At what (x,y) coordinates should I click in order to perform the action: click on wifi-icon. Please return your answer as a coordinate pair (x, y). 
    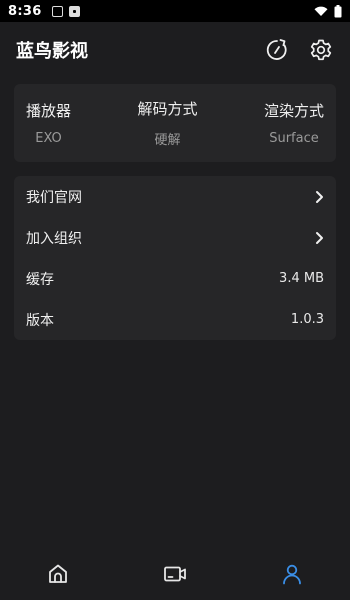
    Looking at the image, I should click on (321, 11).